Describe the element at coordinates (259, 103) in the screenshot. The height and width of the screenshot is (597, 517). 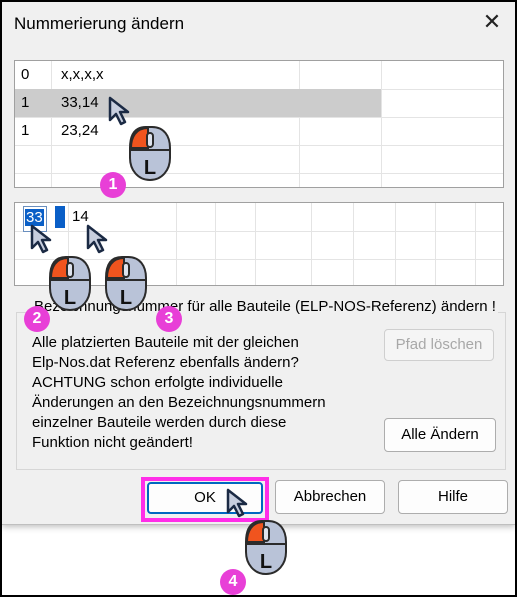
I see `list-item-selected: 1 33,14` at that location.